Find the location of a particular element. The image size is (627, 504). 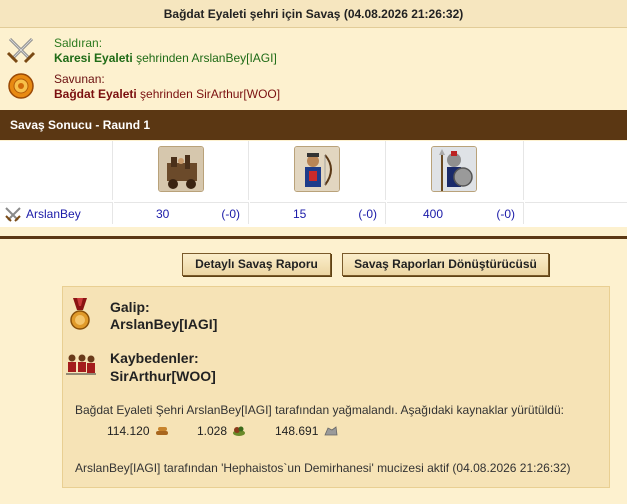

defender-player: şehrinden SirArthur[WOO] is located at coordinates (210, 94).